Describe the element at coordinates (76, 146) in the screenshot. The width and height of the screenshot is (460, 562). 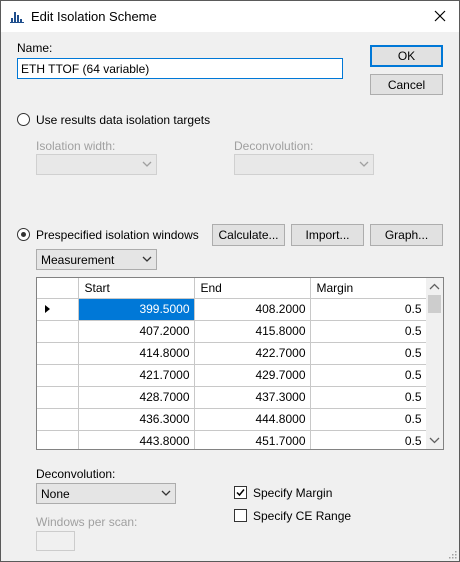
I see `isolation-width-label: Isolation width:` at that location.